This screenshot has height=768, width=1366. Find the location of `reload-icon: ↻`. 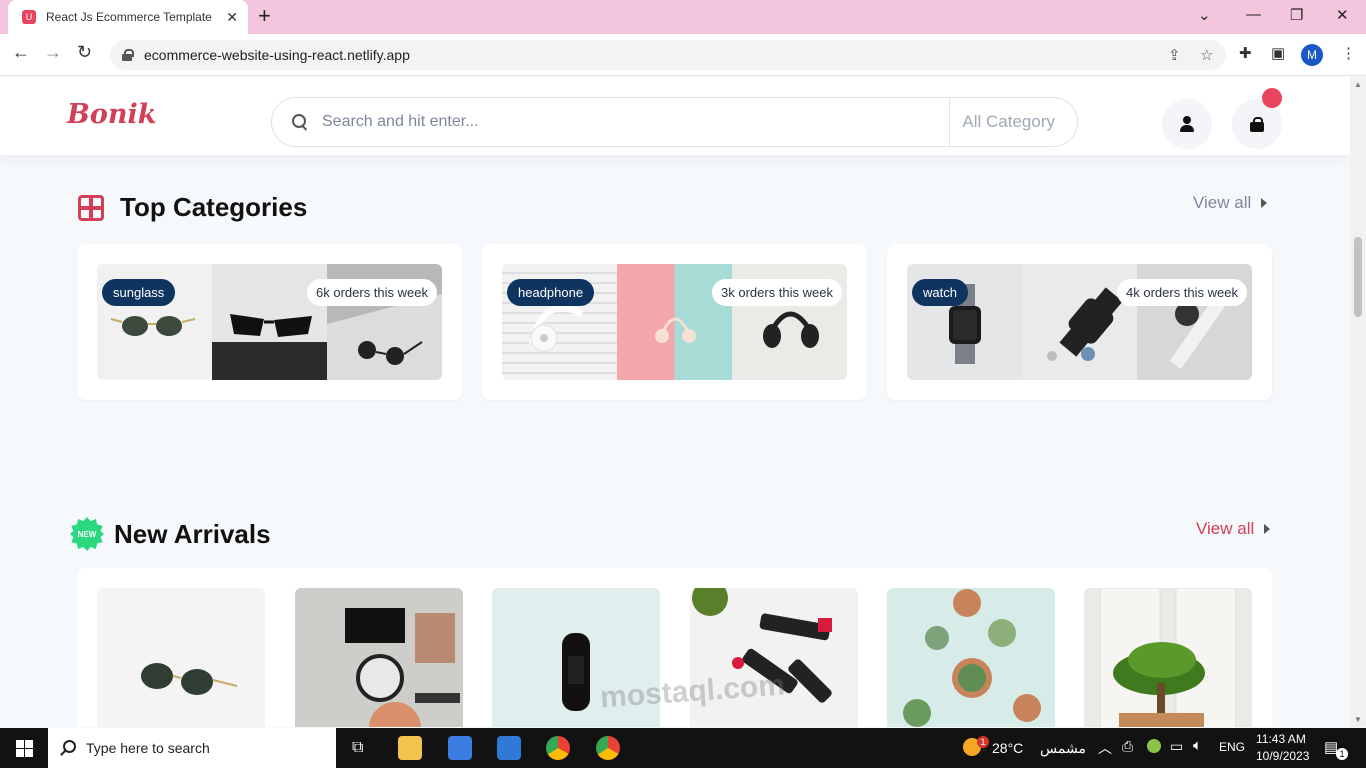

reload-icon: ↻ is located at coordinates (84, 52).